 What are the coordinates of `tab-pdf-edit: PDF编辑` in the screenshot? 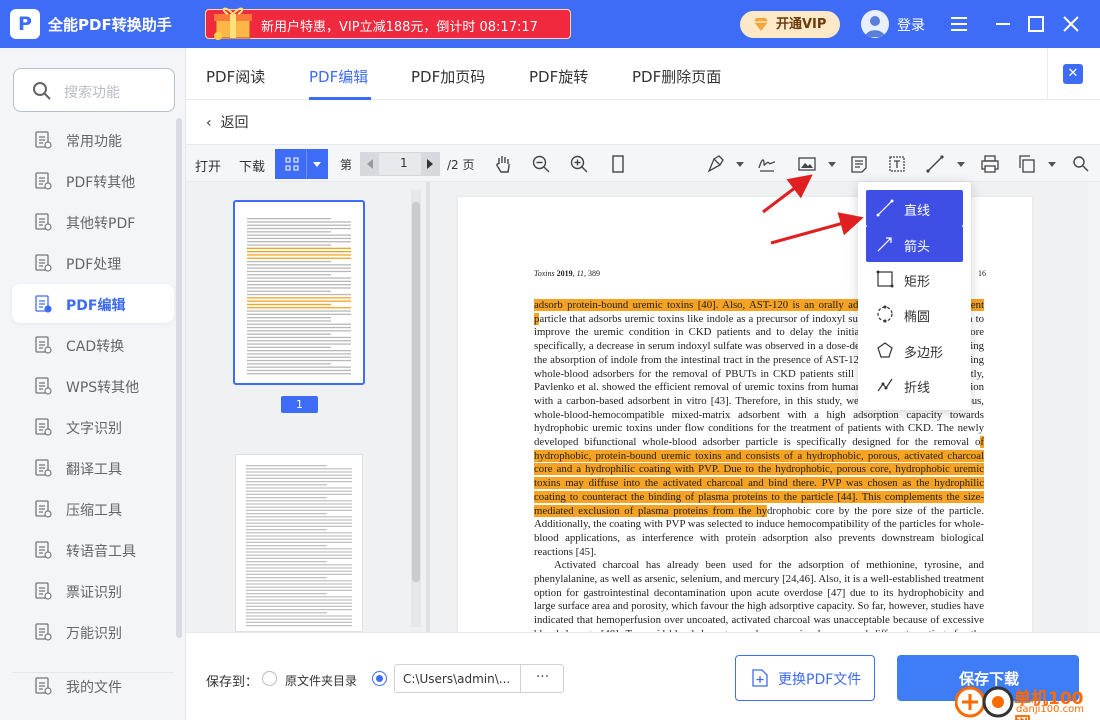 It's located at (338, 76).